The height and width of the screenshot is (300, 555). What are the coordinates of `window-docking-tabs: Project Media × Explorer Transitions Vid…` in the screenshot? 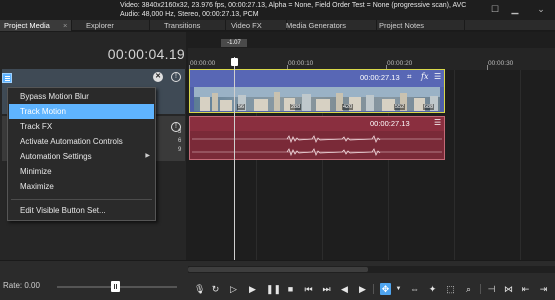 It's located at (277, 25).